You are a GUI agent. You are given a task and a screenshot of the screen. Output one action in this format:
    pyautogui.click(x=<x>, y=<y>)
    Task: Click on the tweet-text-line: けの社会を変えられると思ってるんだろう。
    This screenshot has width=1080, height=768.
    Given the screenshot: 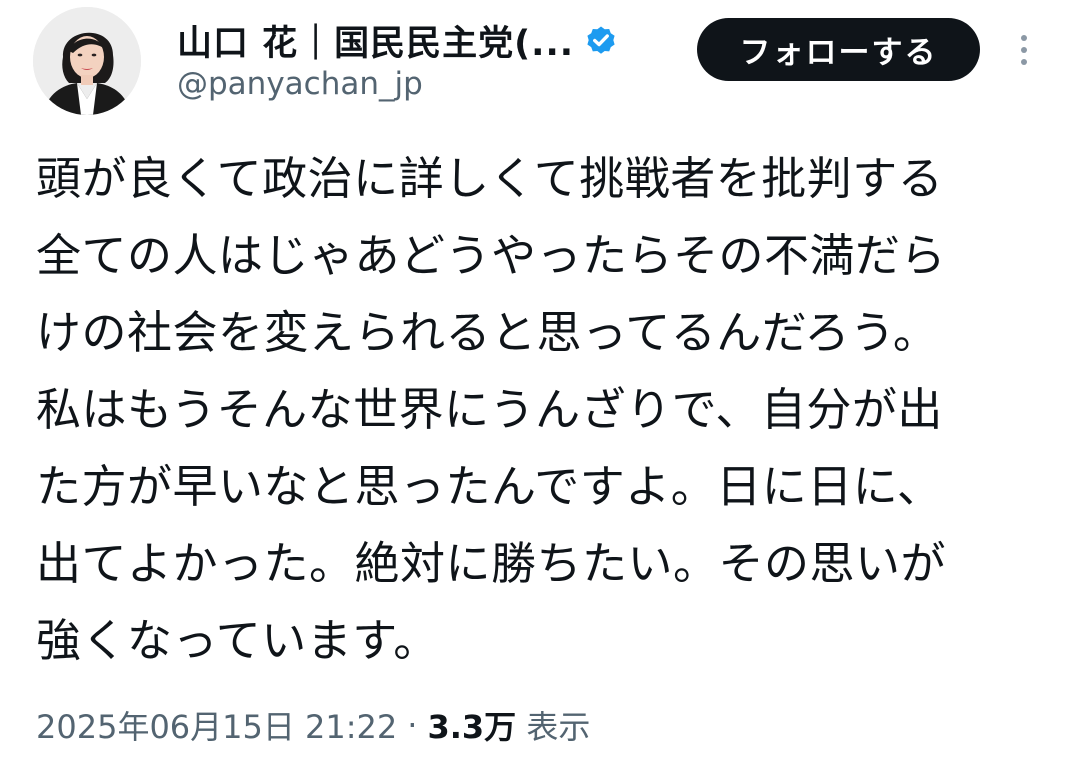 What is the action you would take?
    pyautogui.click(x=487, y=332)
    